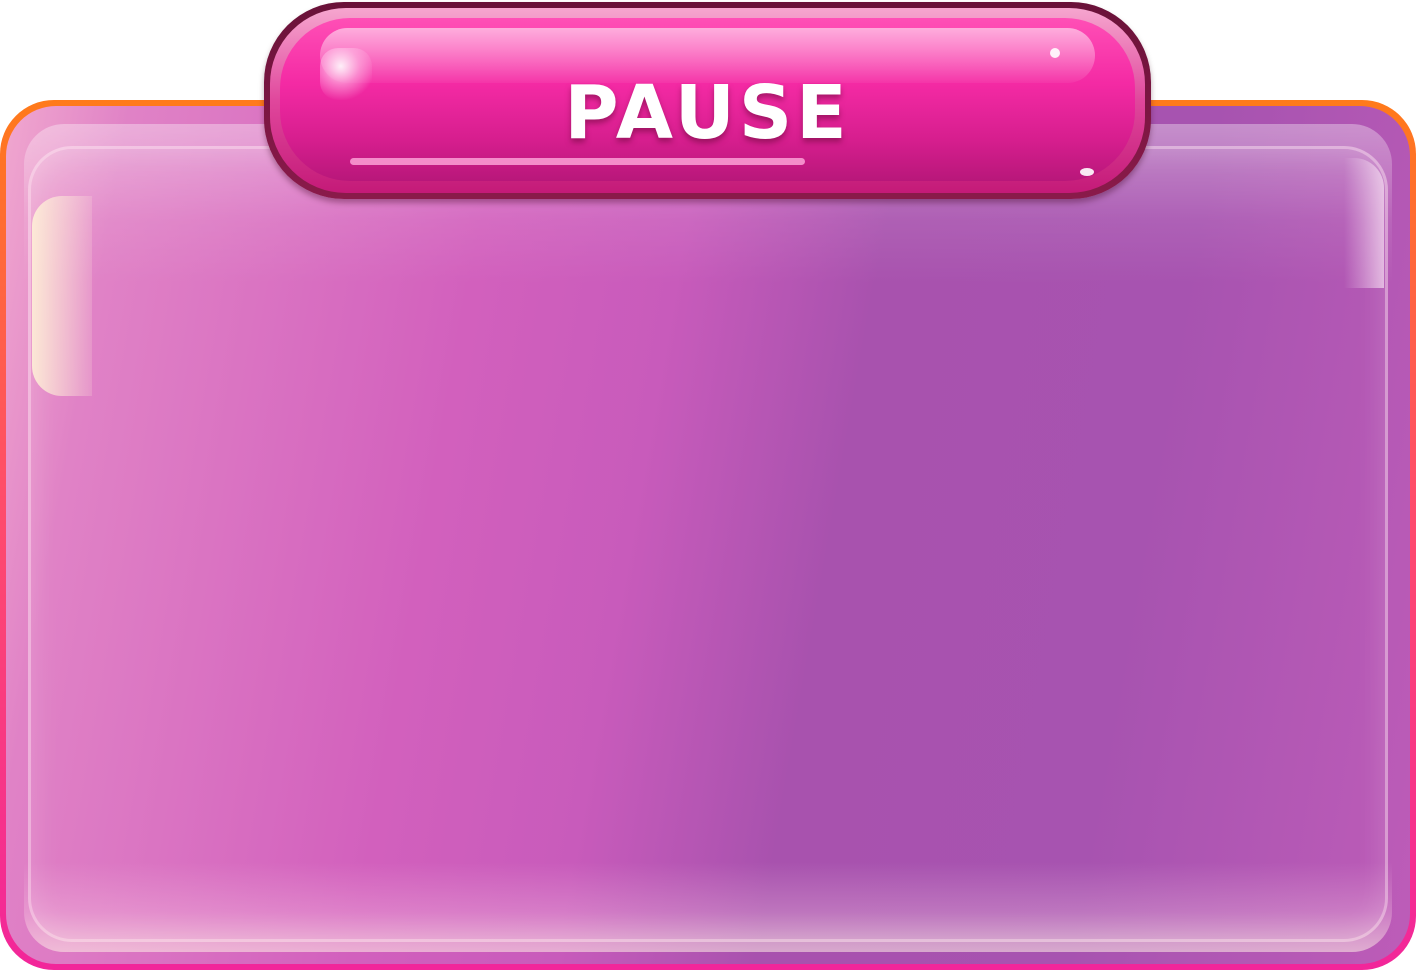 This screenshot has height=972, width=1416. Describe the element at coordinates (707, 113) in the screenshot. I see `pause-title: PAUSE` at that location.